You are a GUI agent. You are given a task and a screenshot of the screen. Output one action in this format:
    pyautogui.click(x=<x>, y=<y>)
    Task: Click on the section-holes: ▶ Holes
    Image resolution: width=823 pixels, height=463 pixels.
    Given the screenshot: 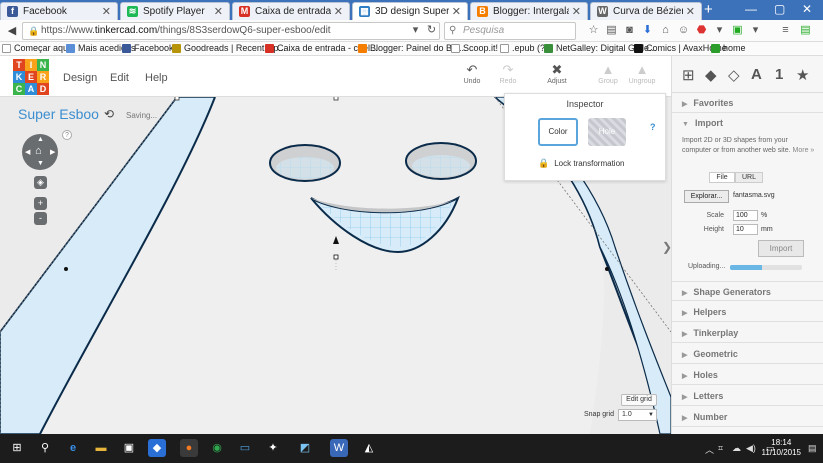 What is the action you would take?
    pyautogui.click(x=747, y=375)
    